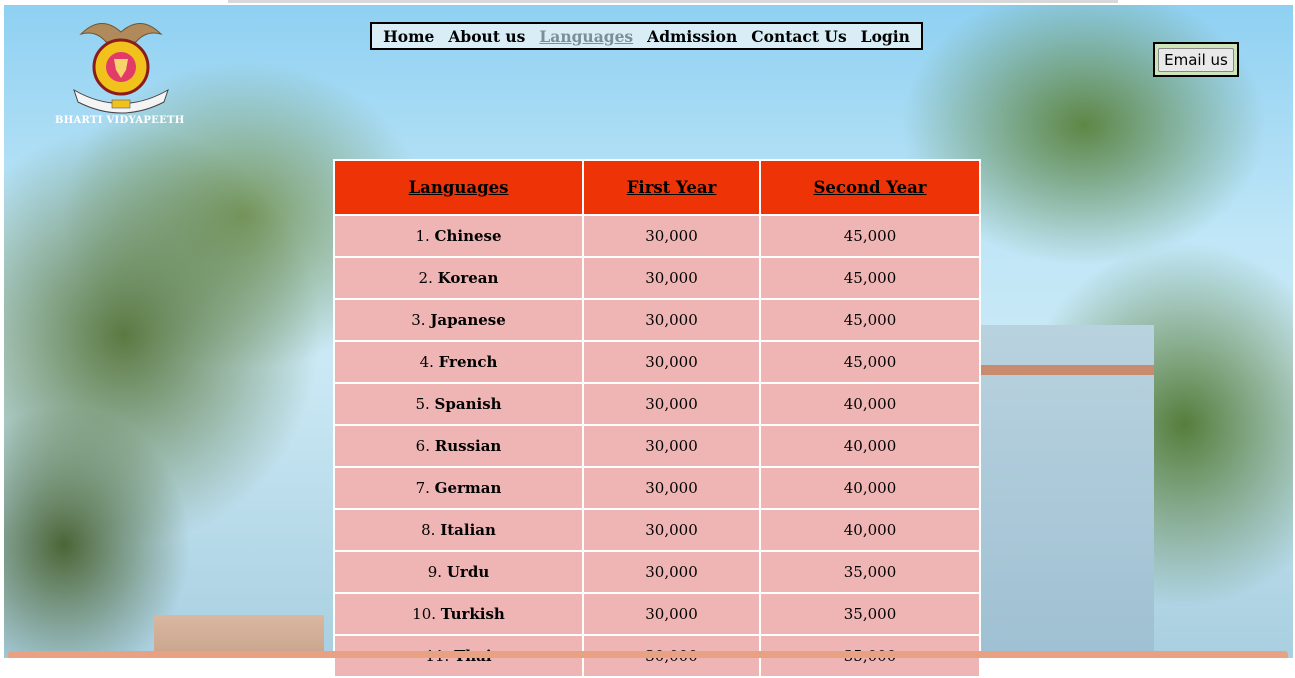 The height and width of the screenshot is (678, 1295). What do you see at coordinates (422, 404) in the screenshot?
I see `row-number: 5.` at bounding box center [422, 404].